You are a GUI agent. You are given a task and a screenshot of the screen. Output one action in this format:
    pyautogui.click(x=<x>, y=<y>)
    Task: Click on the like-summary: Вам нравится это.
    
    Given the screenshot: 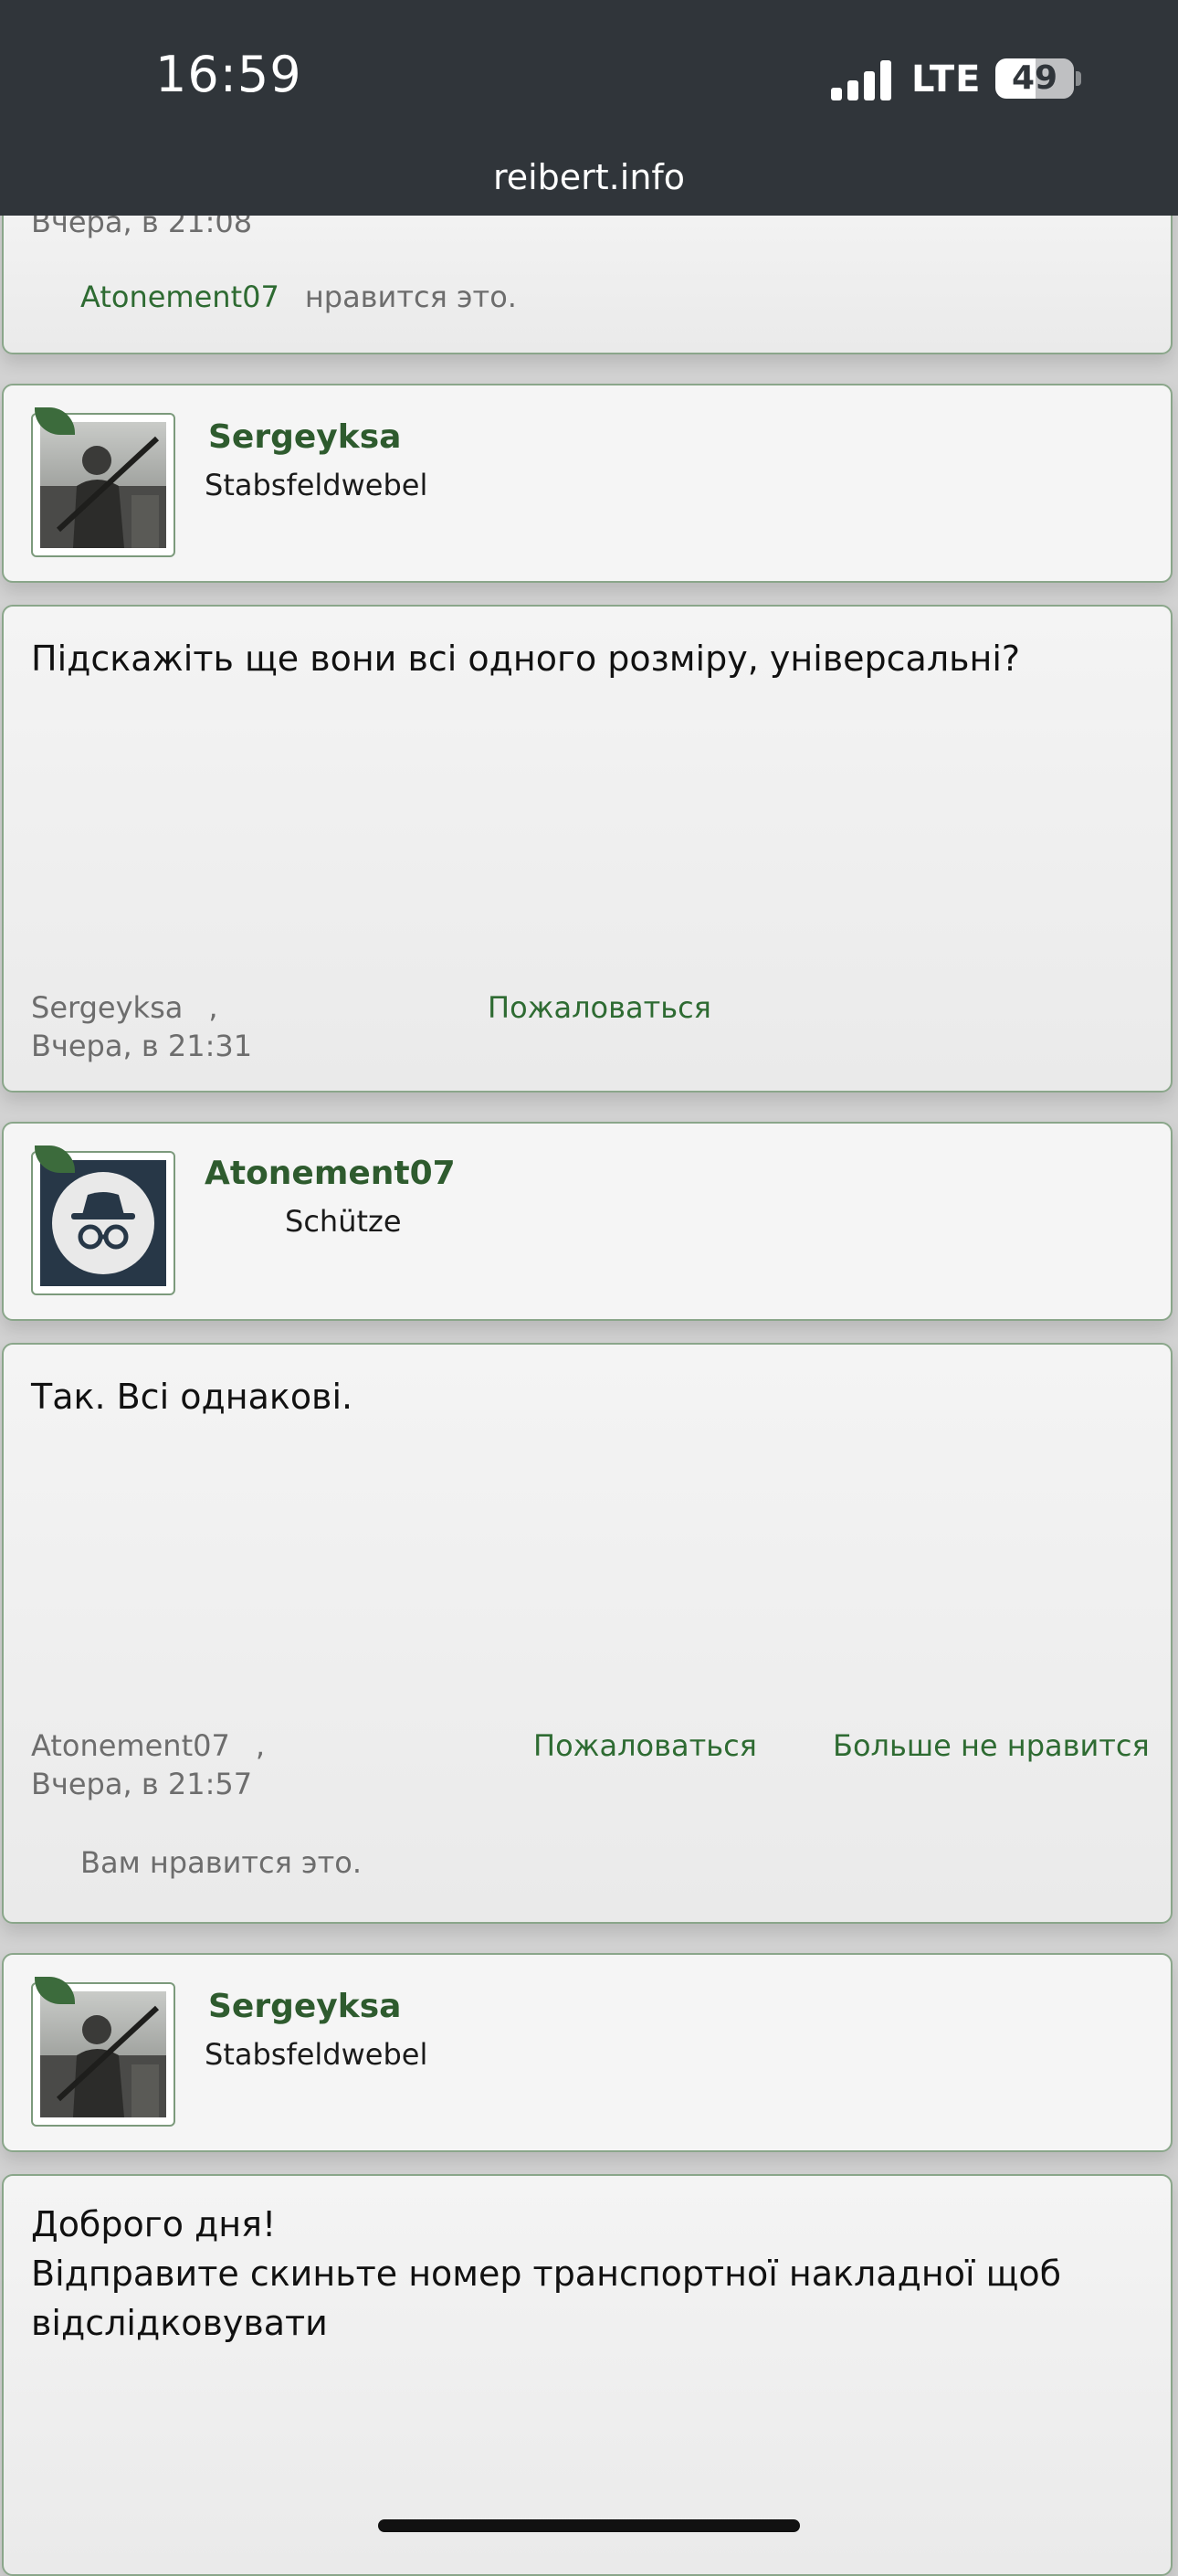 What is the action you would take?
    pyautogui.click(x=221, y=1862)
    